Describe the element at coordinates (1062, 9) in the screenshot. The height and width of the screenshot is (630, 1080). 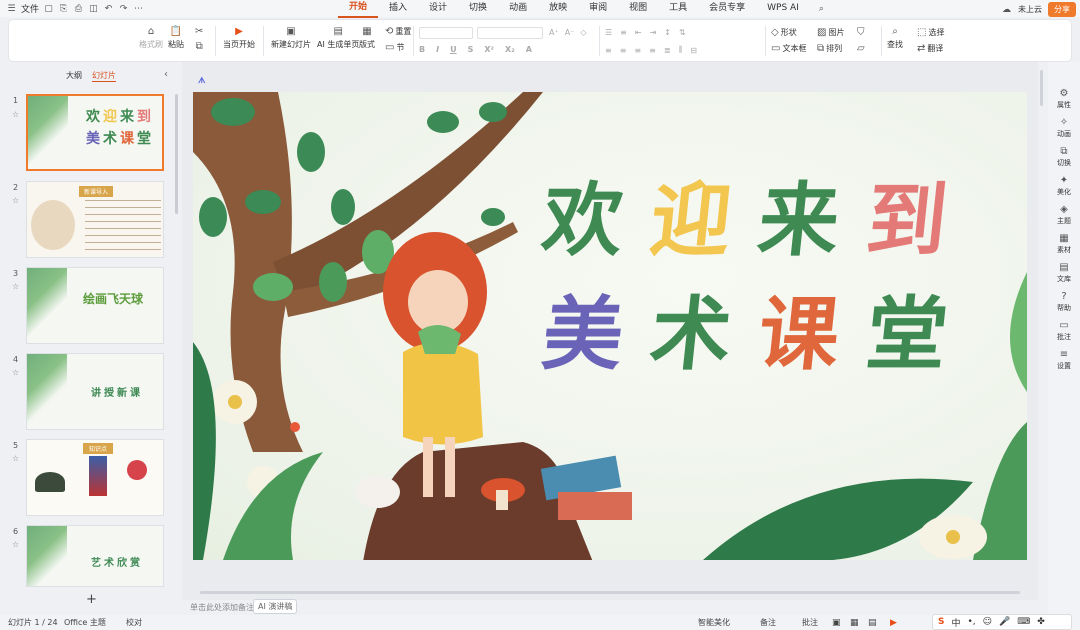
I see `share-button: 分享` at that location.